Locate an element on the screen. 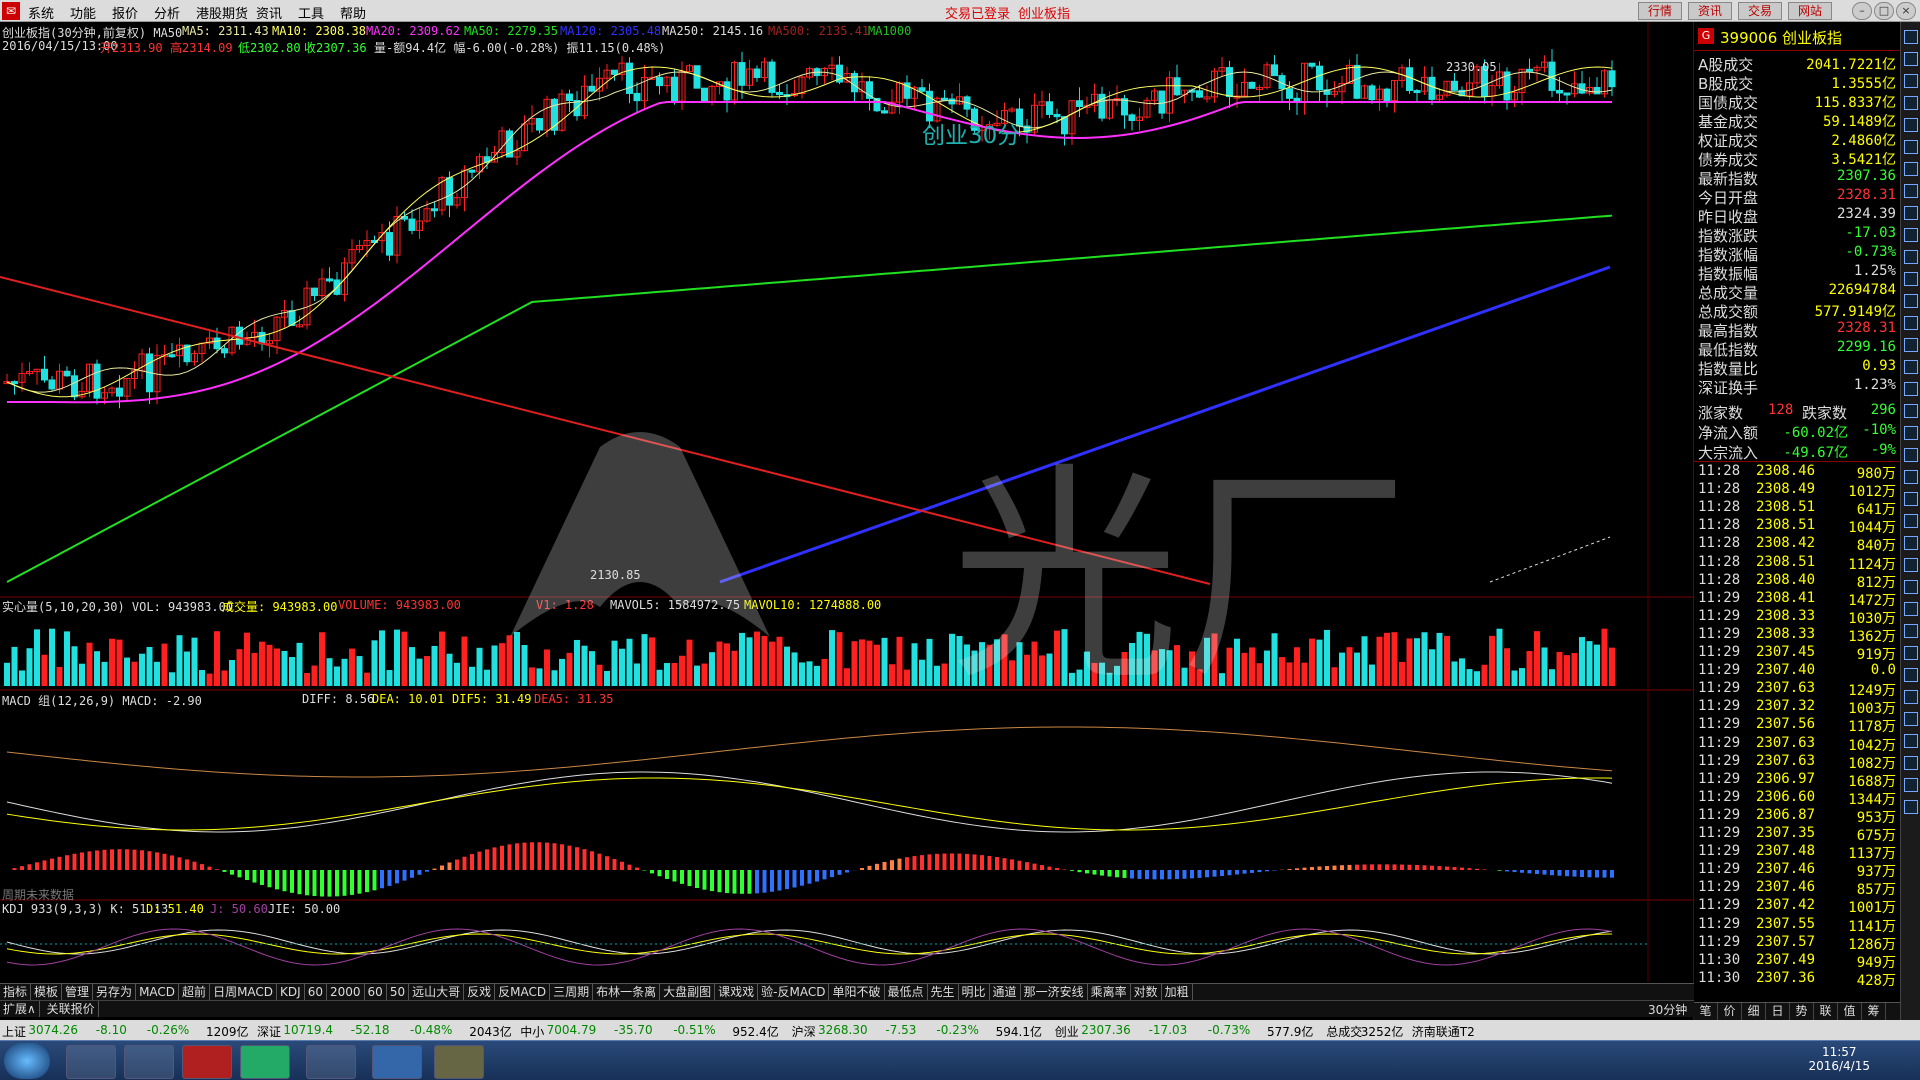 The height and width of the screenshot is (1080, 1920). menu-tools: 工具 is located at coordinates (311, 12).